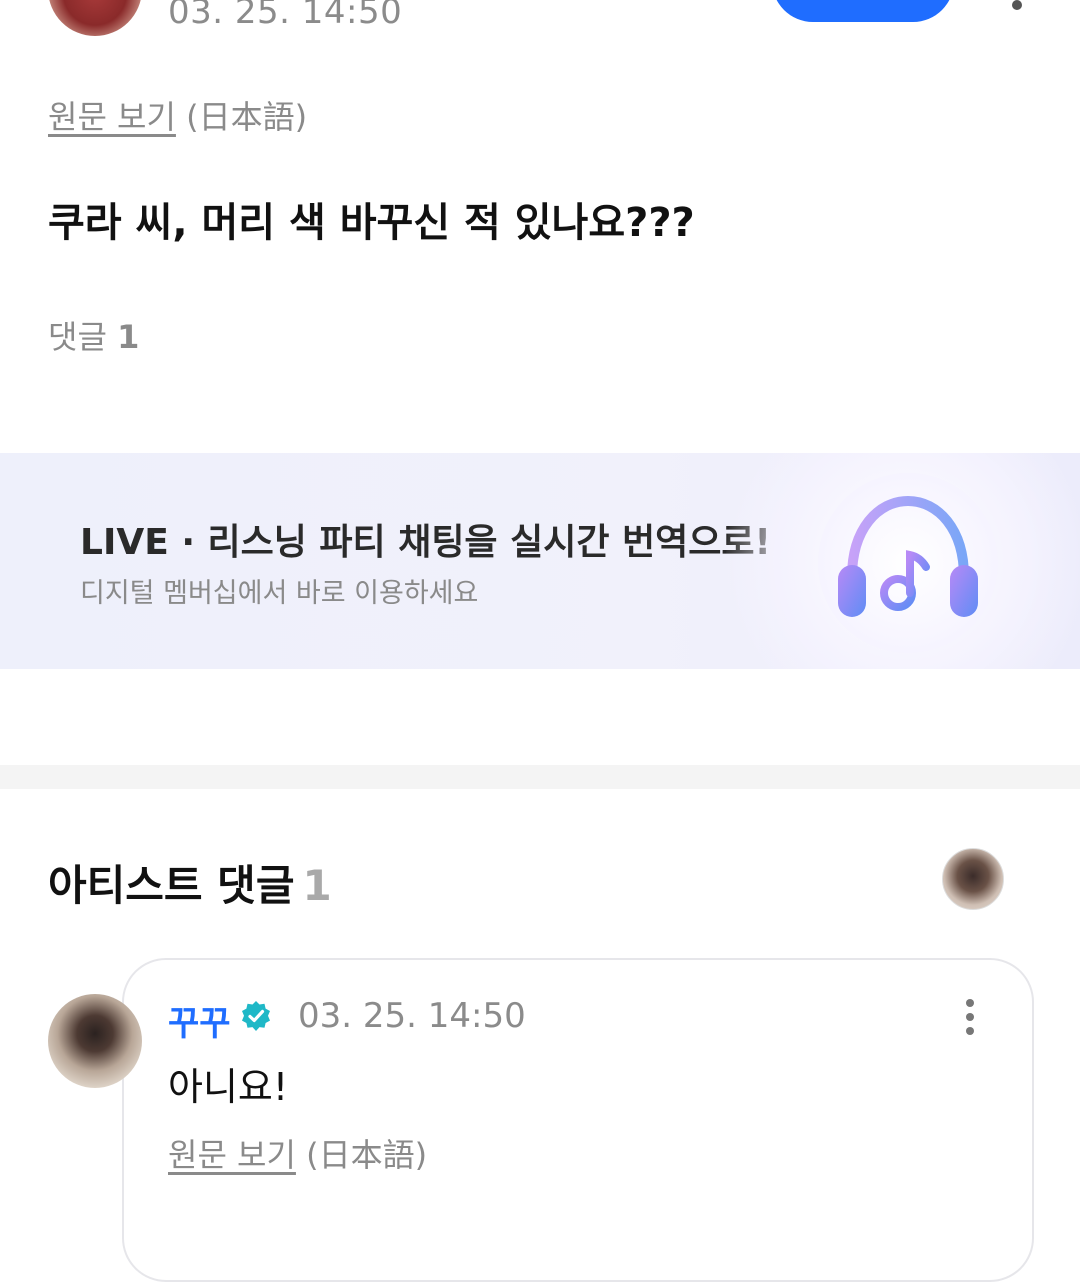 Image resolution: width=1080 pixels, height=1282 pixels. What do you see at coordinates (863, 11) in the screenshot?
I see `follow-button` at bounding box center [863, 11].